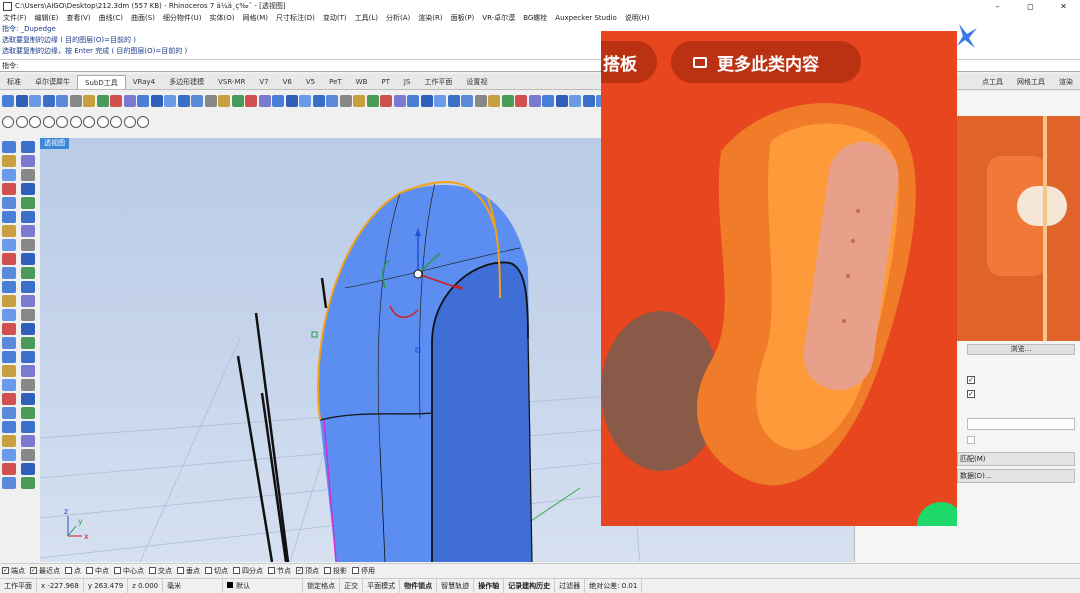 The width and height of the screenshot is (1080, 593). Describe the element at coordinates (14, 82) in the screenshot. I see `tab-standard: 标准` at that location.